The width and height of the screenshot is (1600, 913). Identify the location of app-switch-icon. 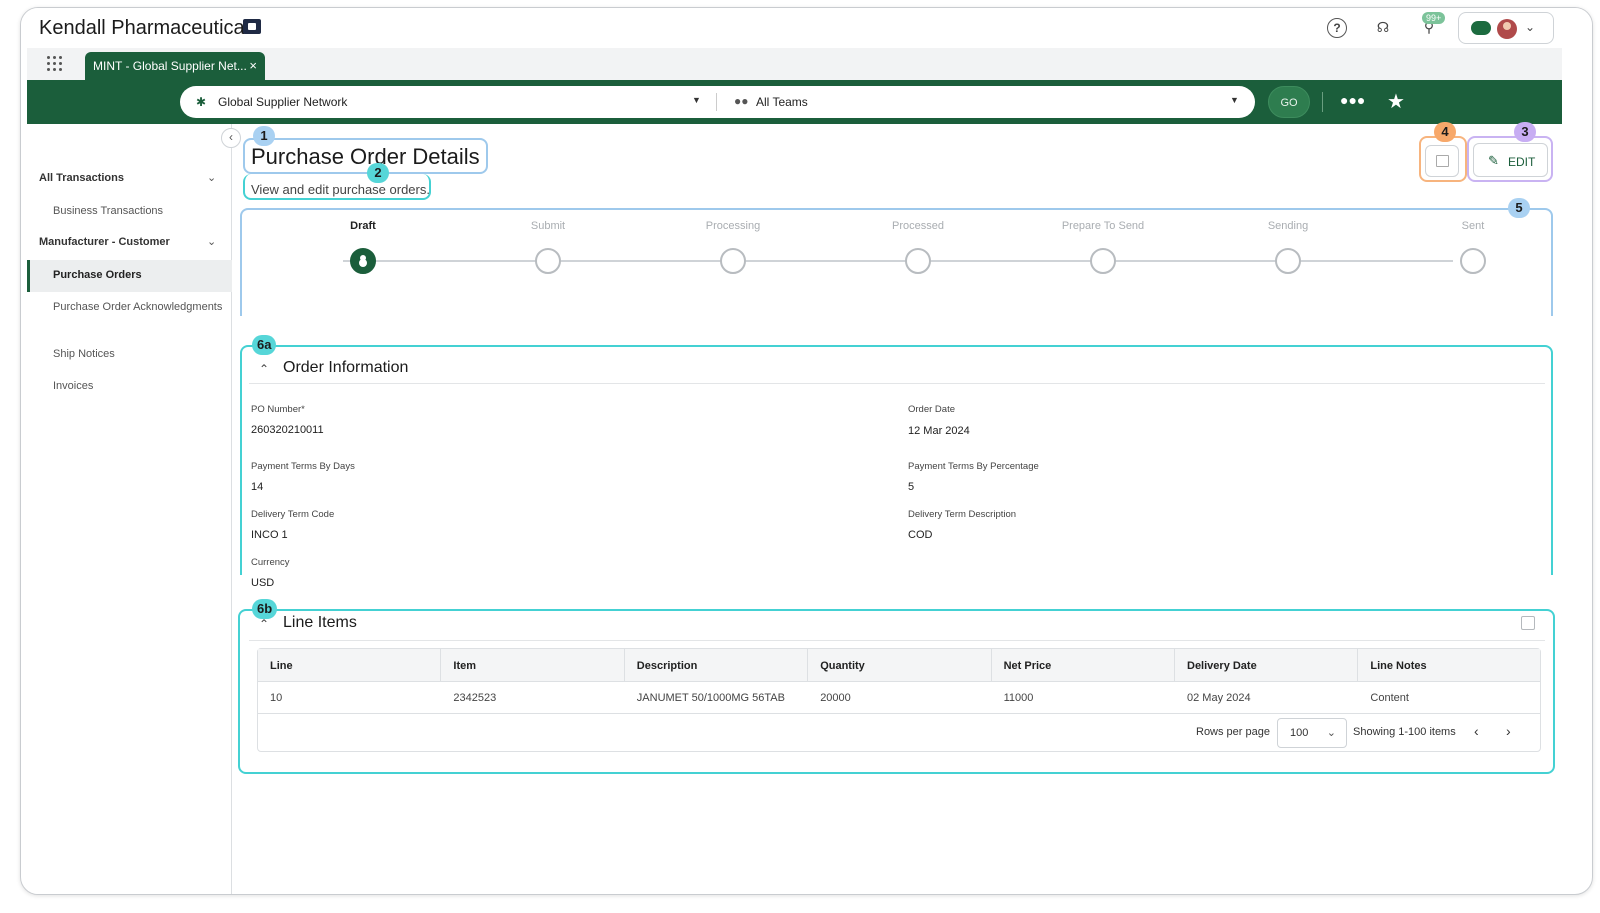
(252, 26).